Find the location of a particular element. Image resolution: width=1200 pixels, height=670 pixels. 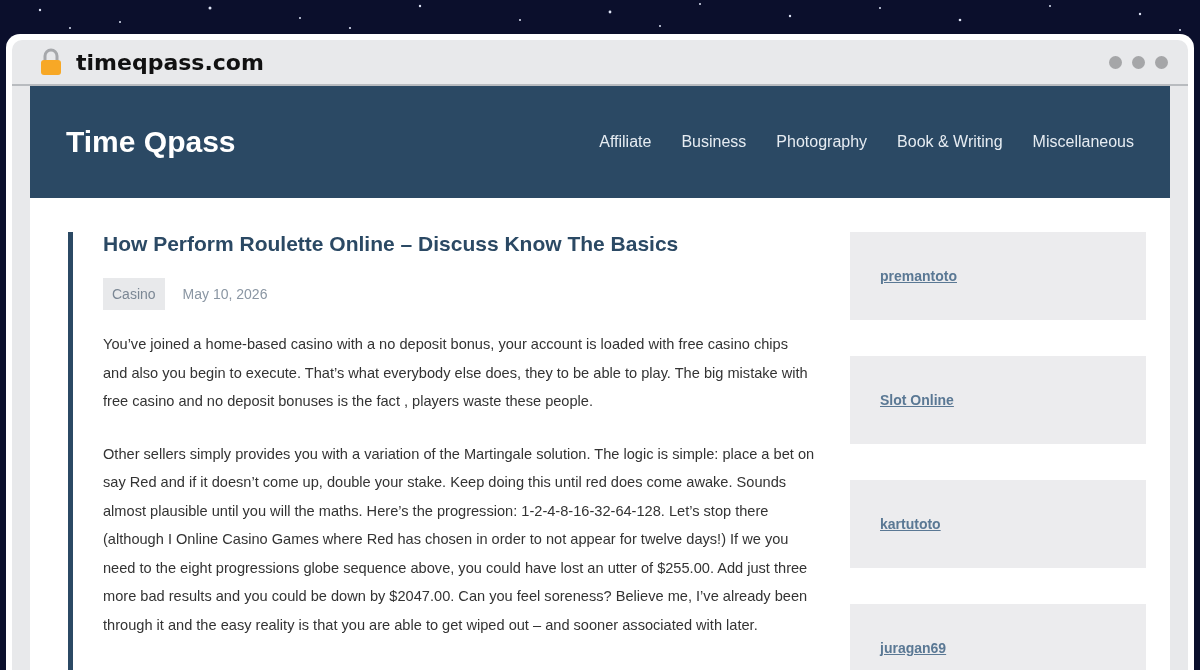

address-text: timeqpass.com is located at coordinates (170, 62).